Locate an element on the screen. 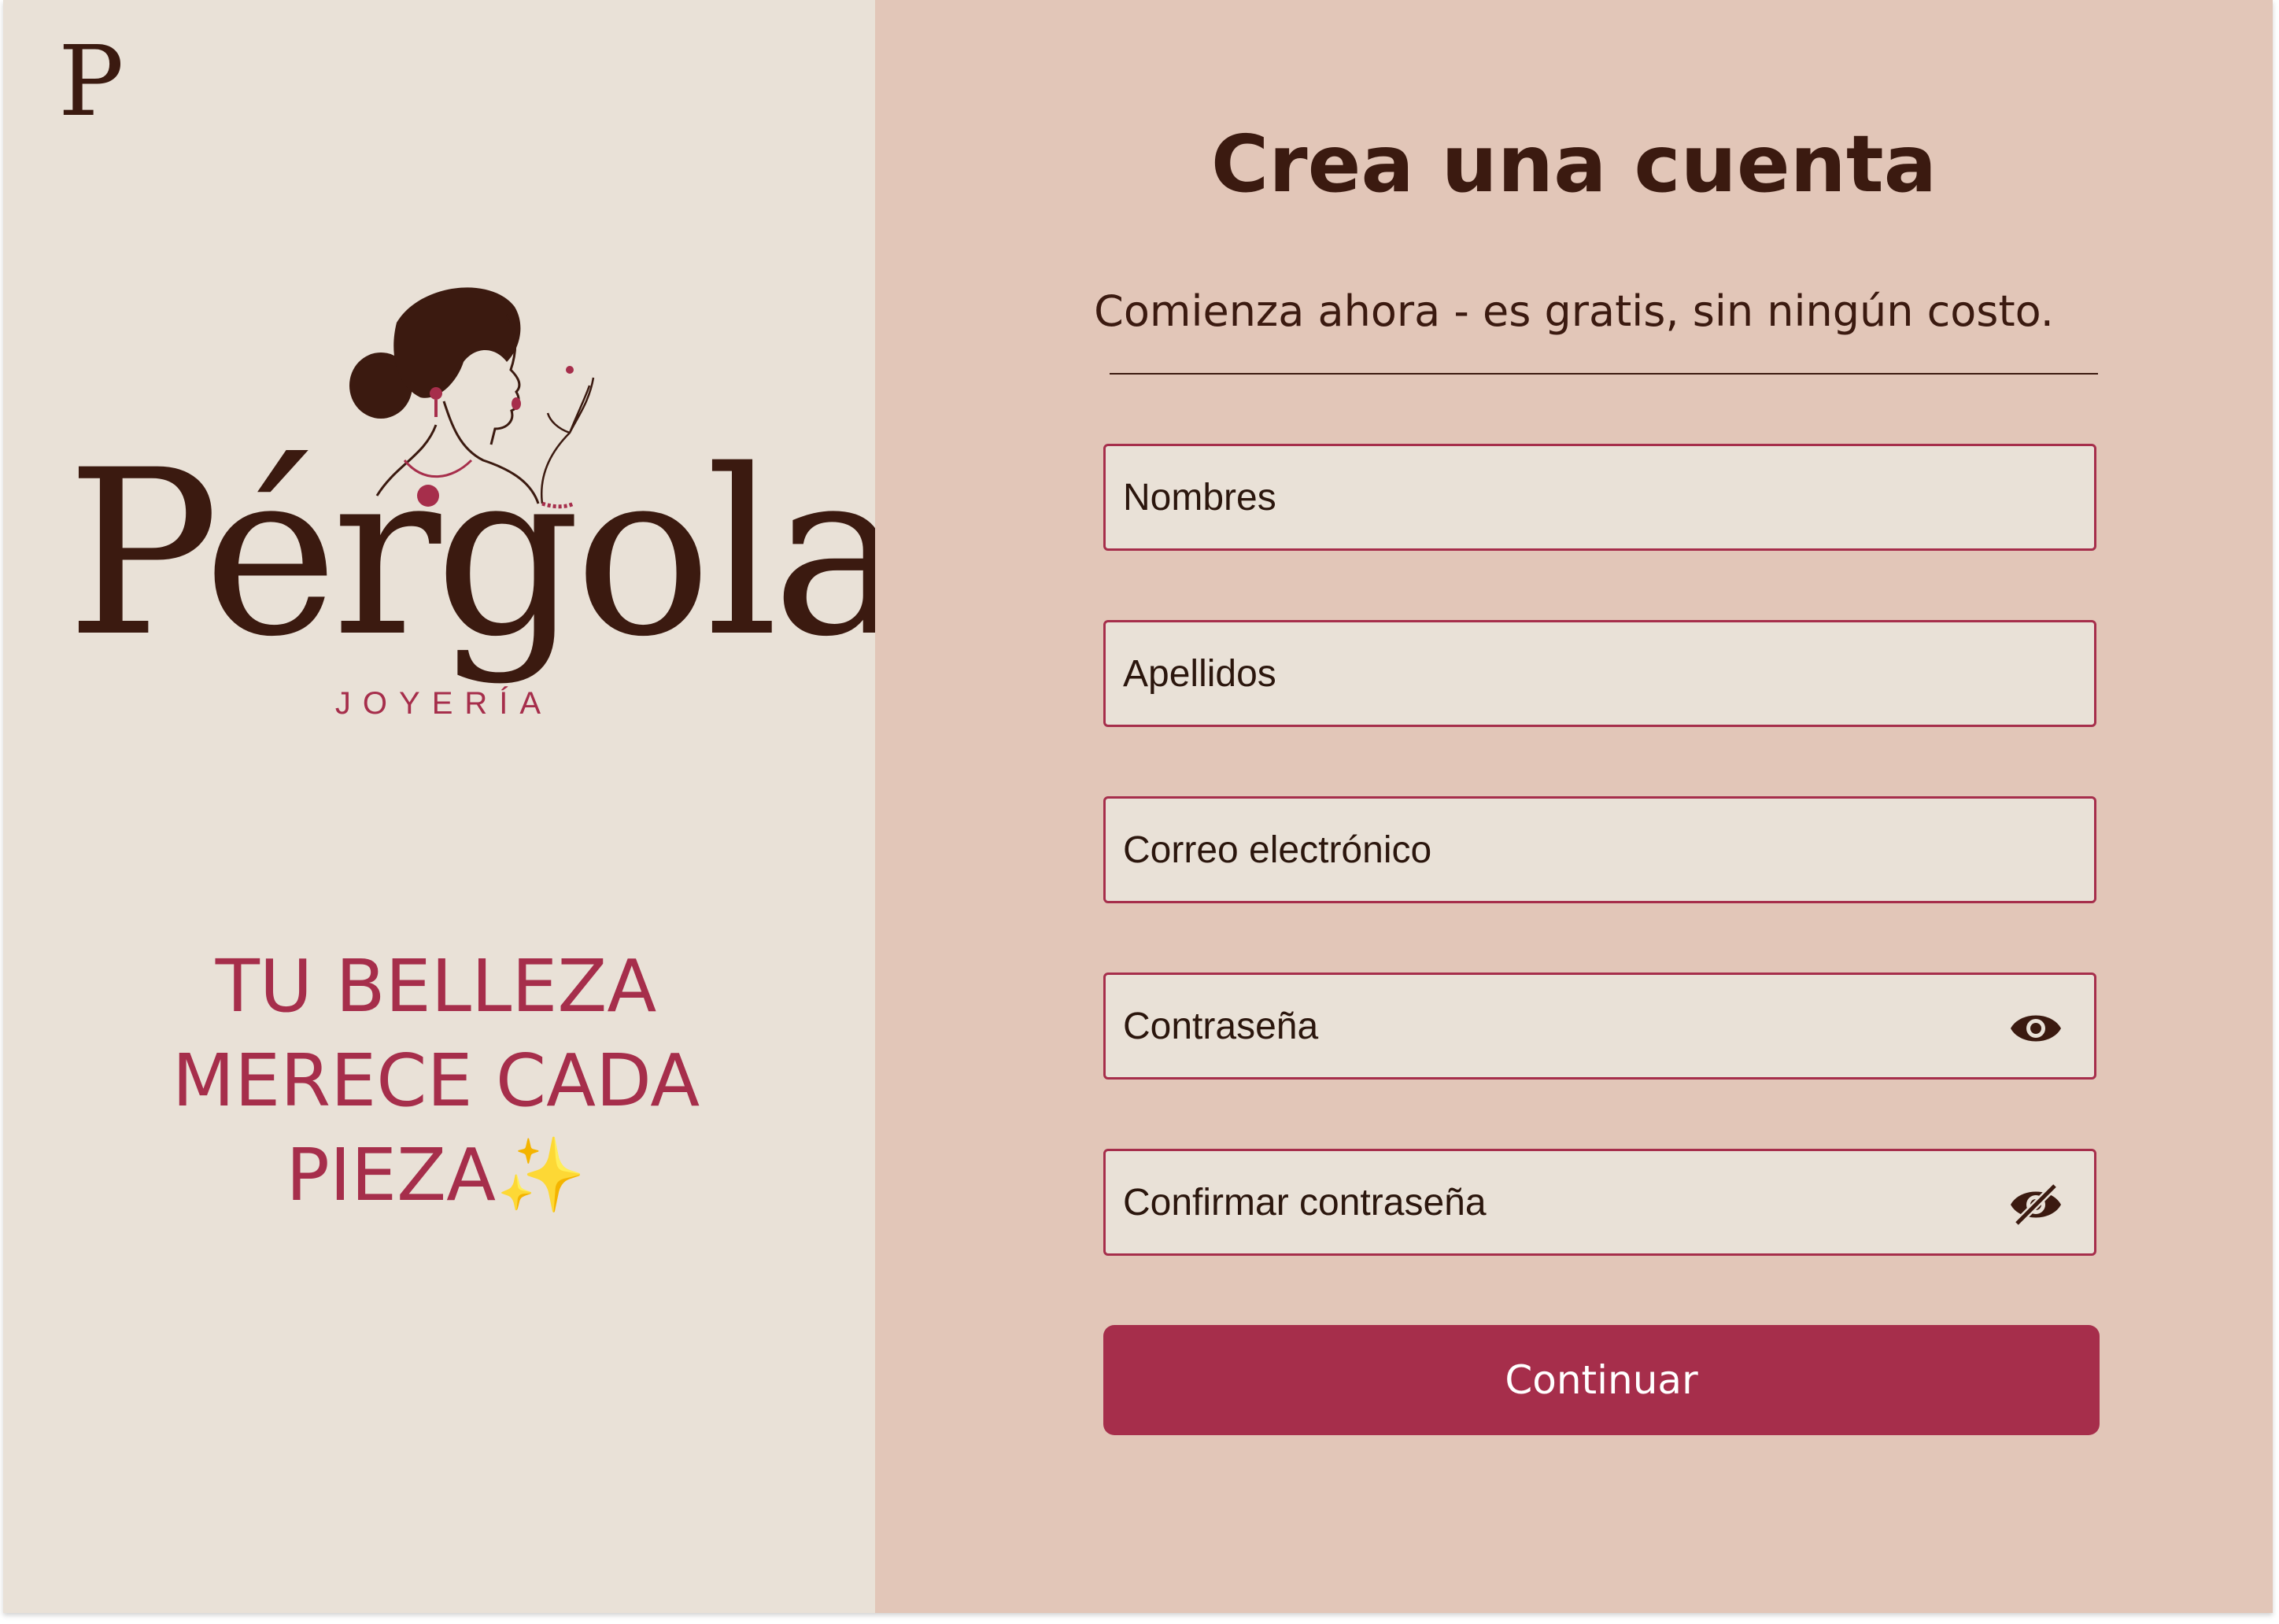  mini-logo: P is located at coordinates (91, 81).